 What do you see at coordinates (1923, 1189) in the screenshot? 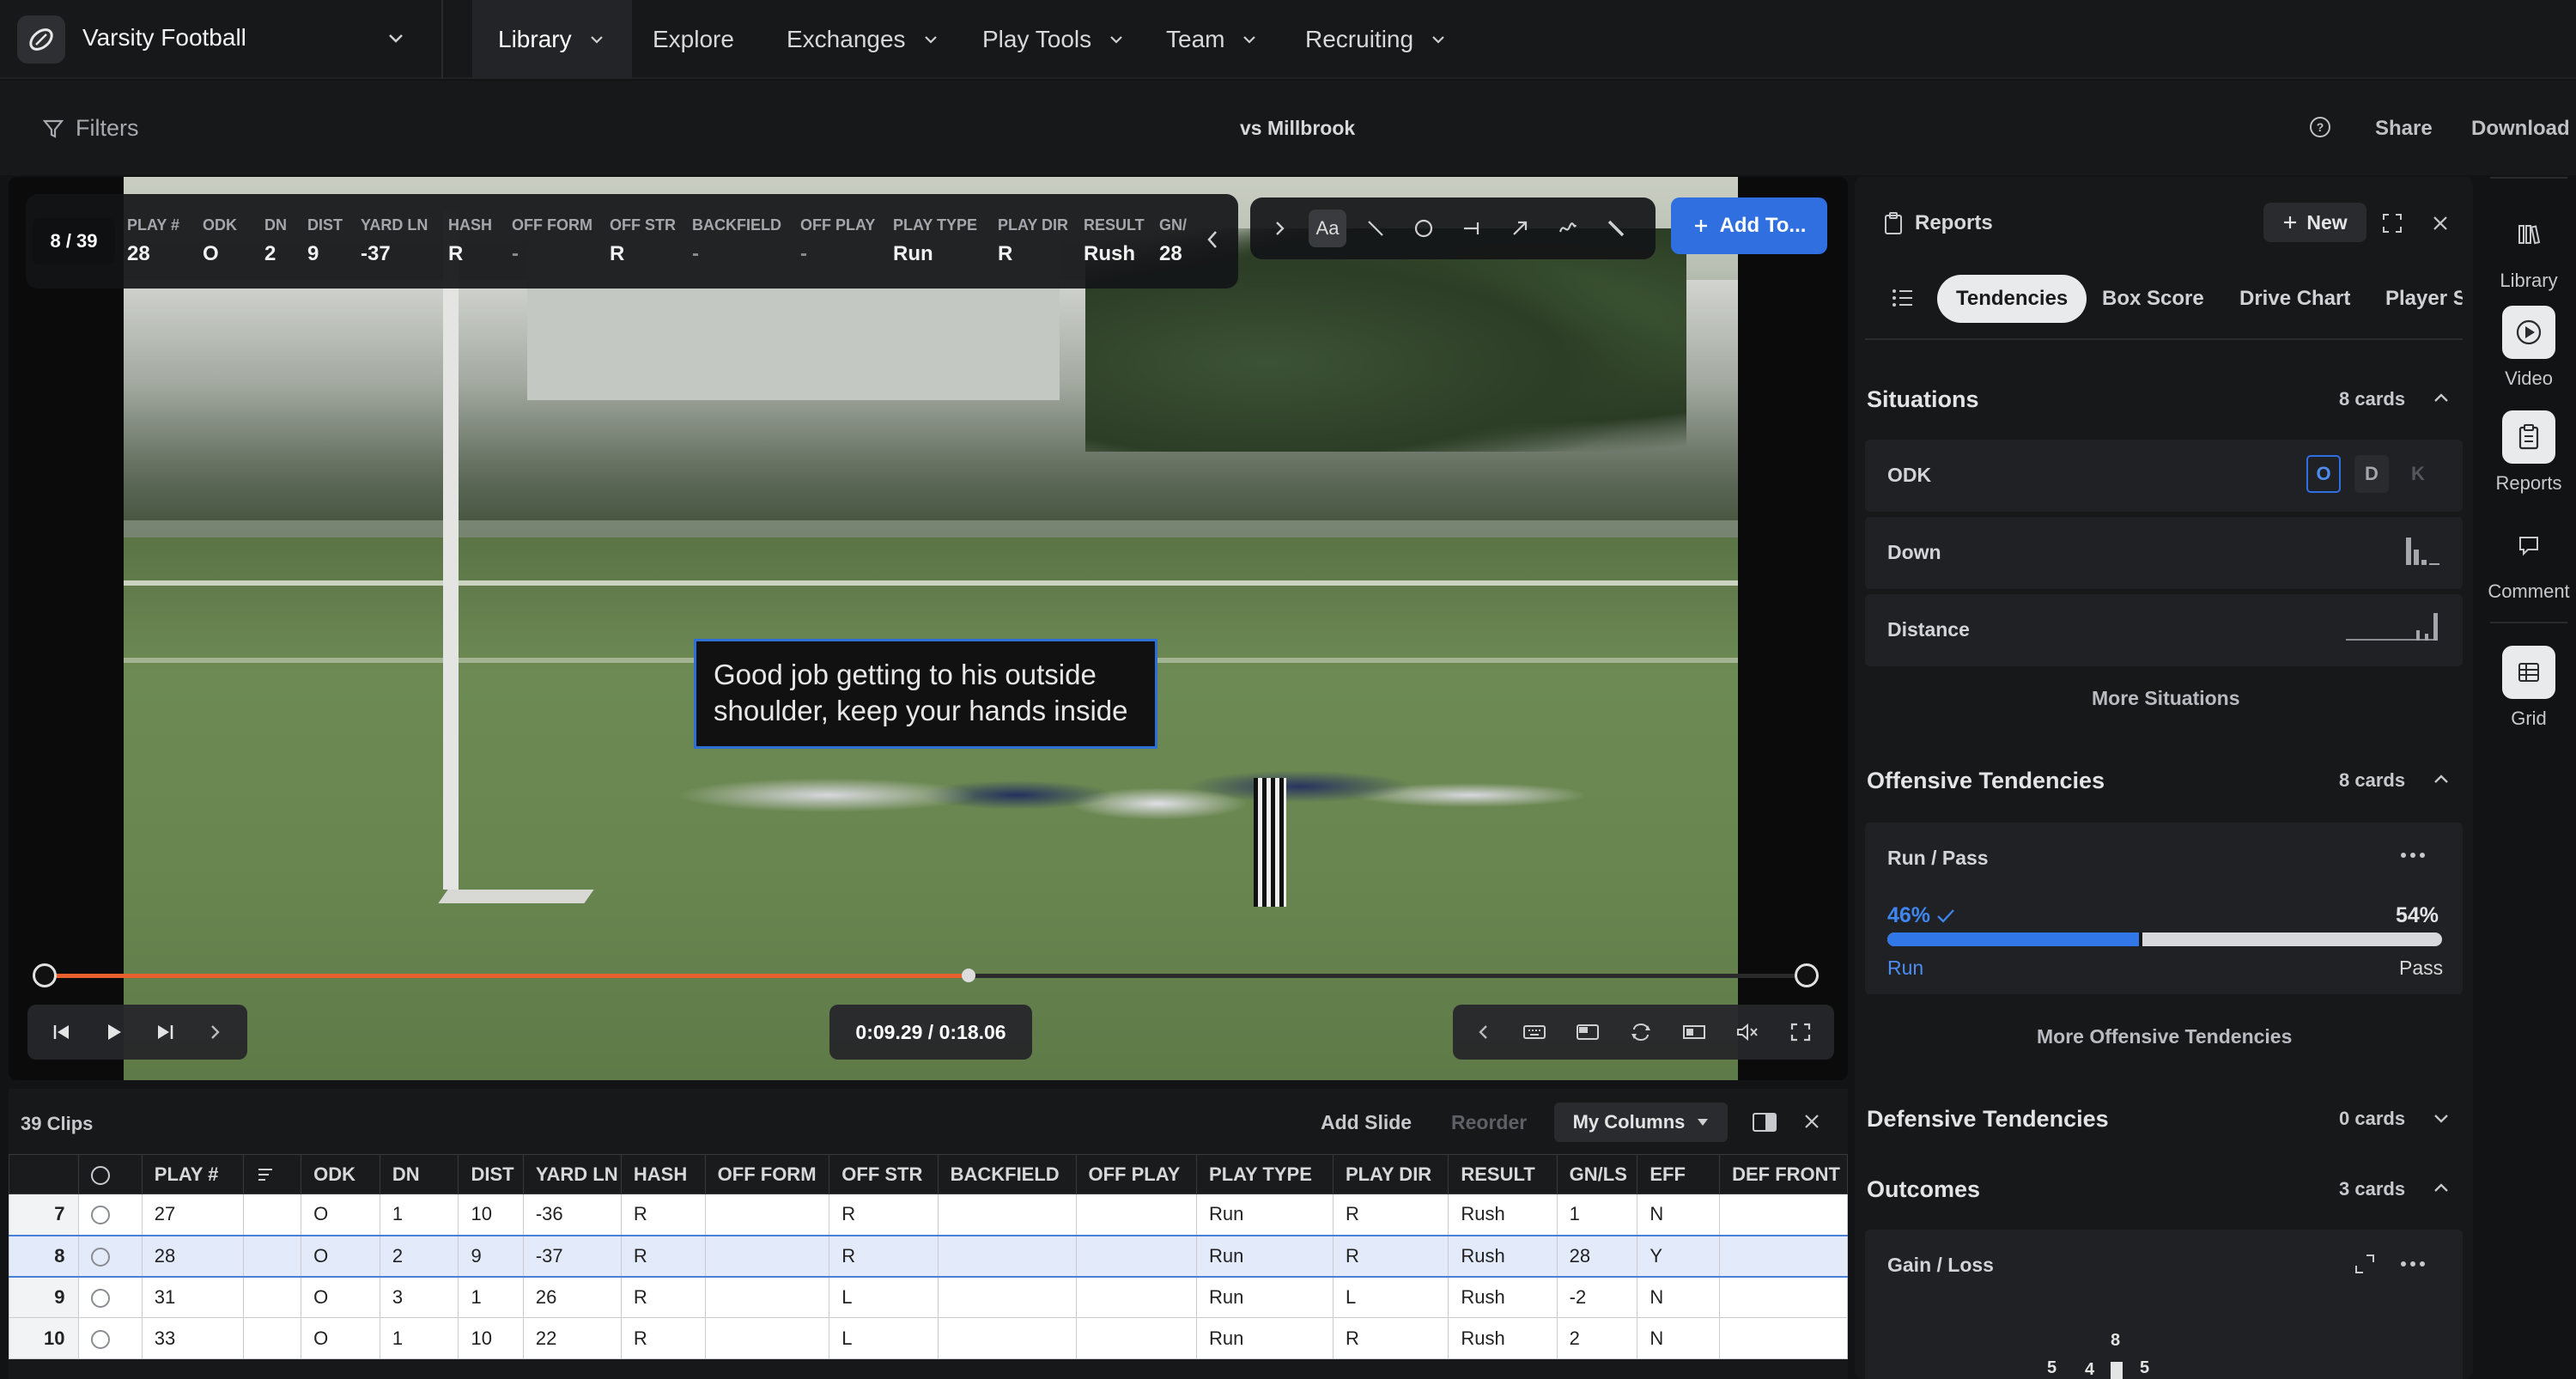
I see `outcomes-title: Outcomes` at bounding box center [1923, 1189].